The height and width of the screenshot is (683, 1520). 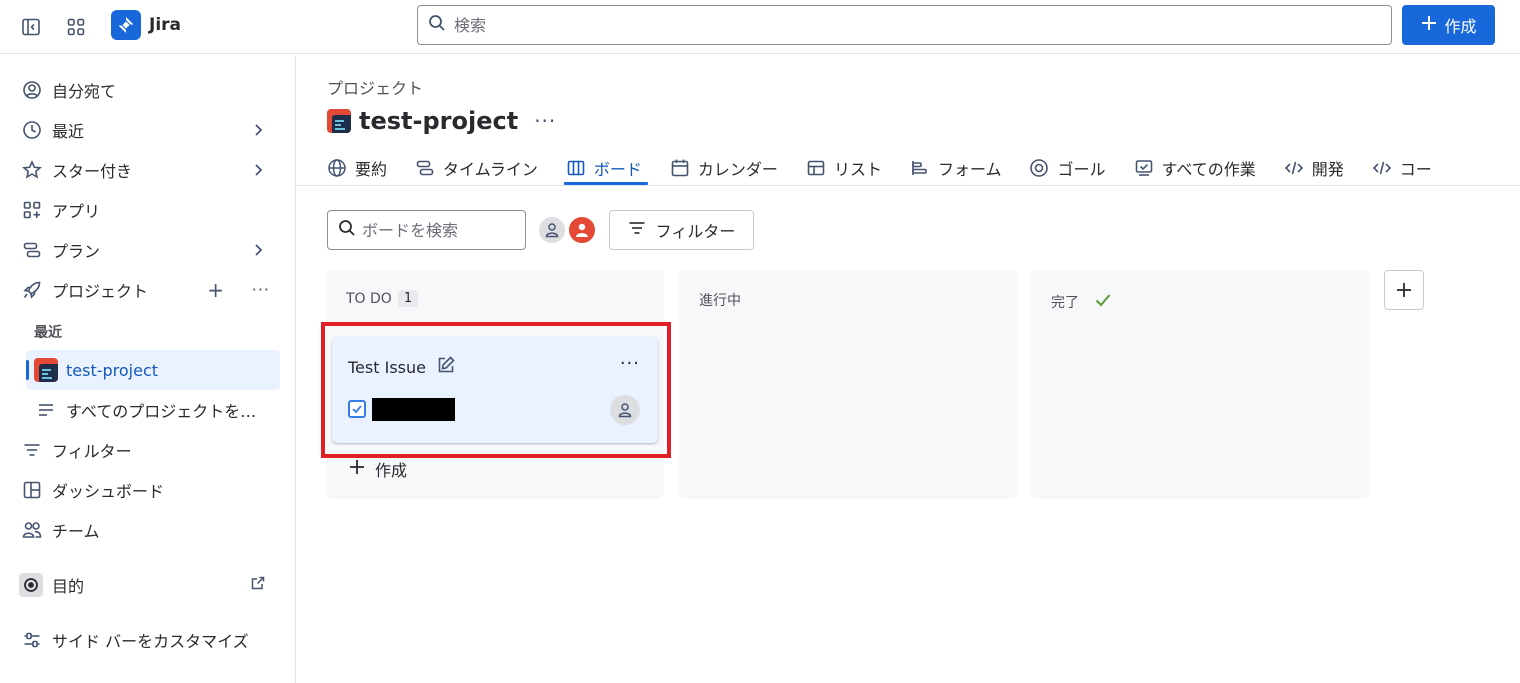 What do you see at coordinates (408, 298) in the screenshot?
I see `column-count-badge: 1` at bounding box center [408, 298].